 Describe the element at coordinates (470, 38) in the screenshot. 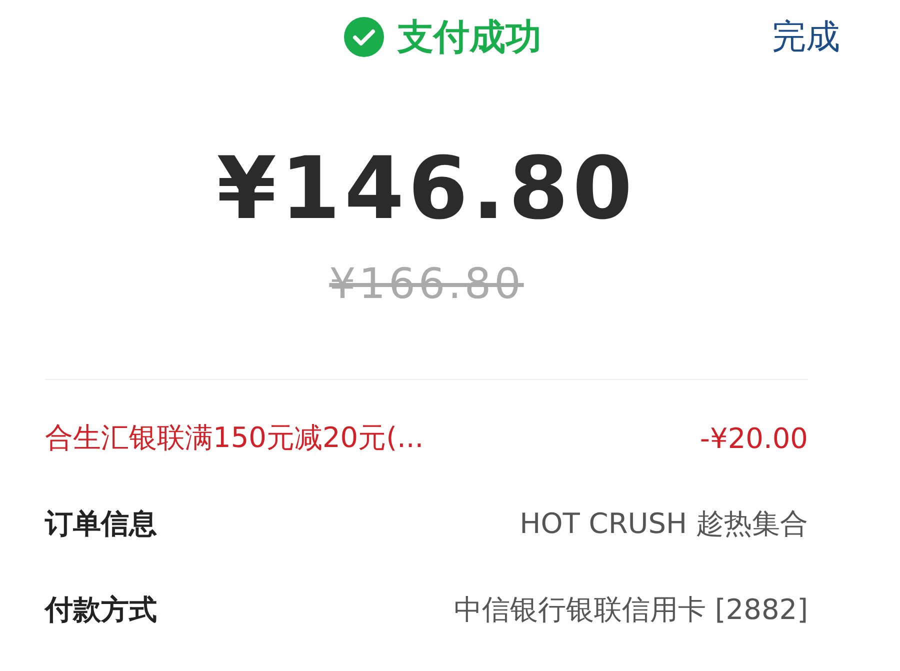

I see `status-title: 支付成功` at that location.